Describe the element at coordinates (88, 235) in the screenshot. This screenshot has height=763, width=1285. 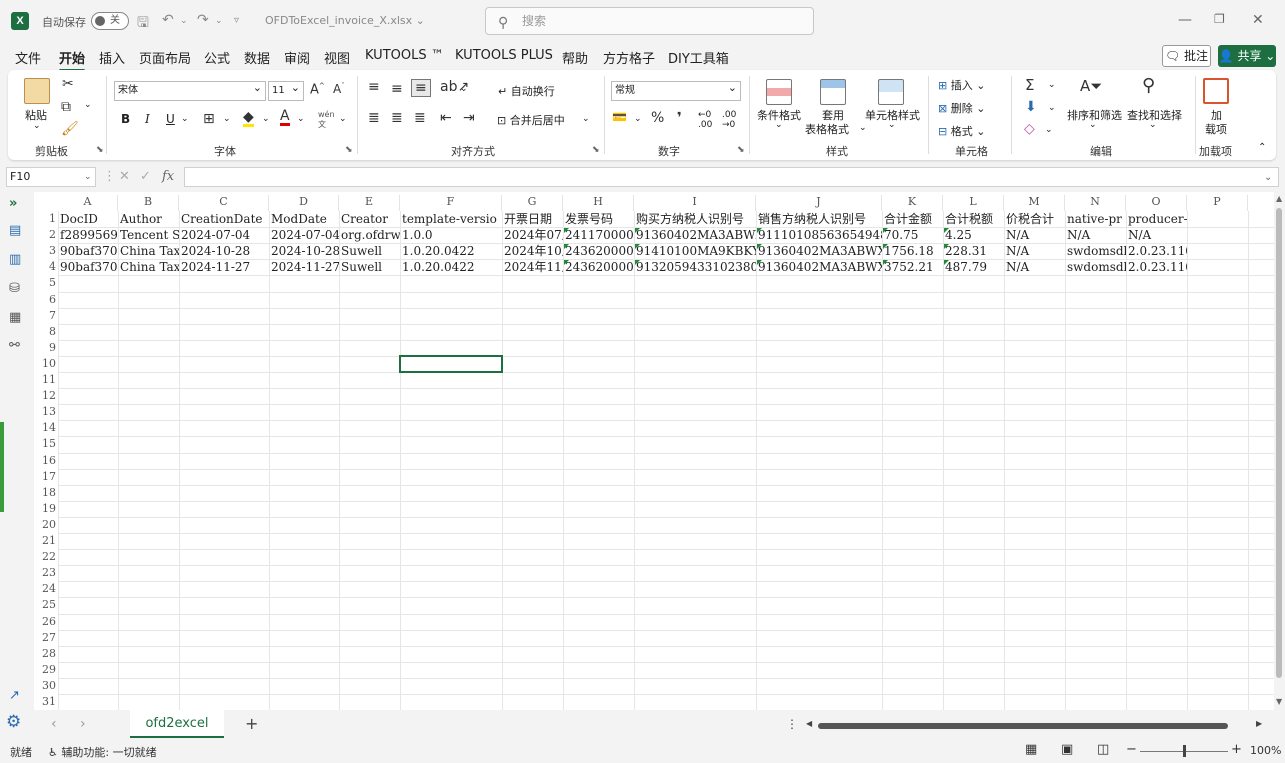
I see `cell: f2899569f` at that location.